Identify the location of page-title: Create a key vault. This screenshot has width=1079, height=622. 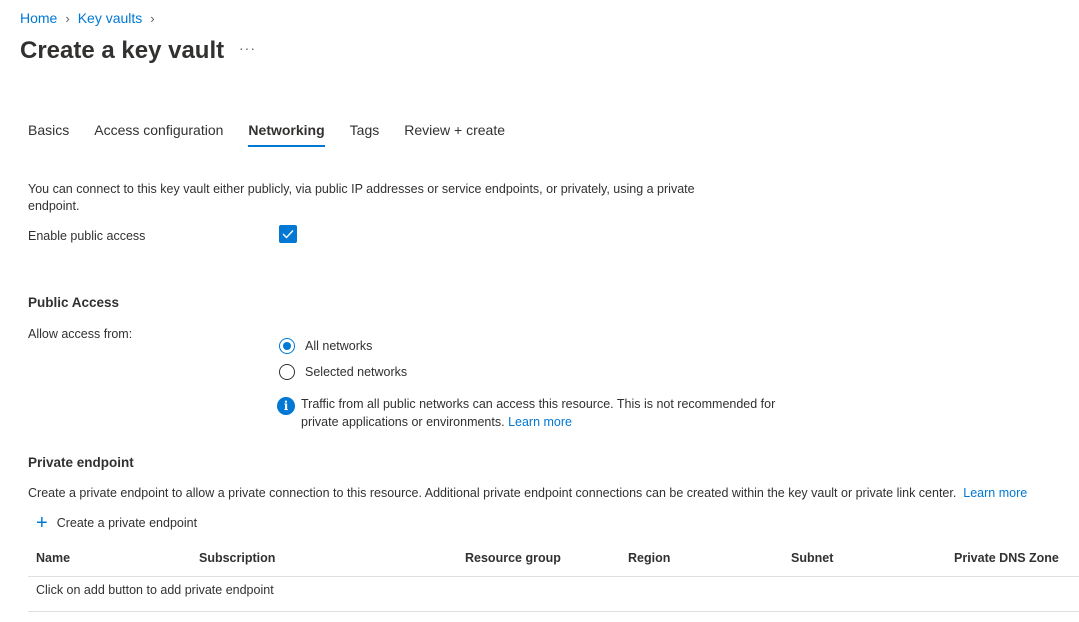
(122, 50).